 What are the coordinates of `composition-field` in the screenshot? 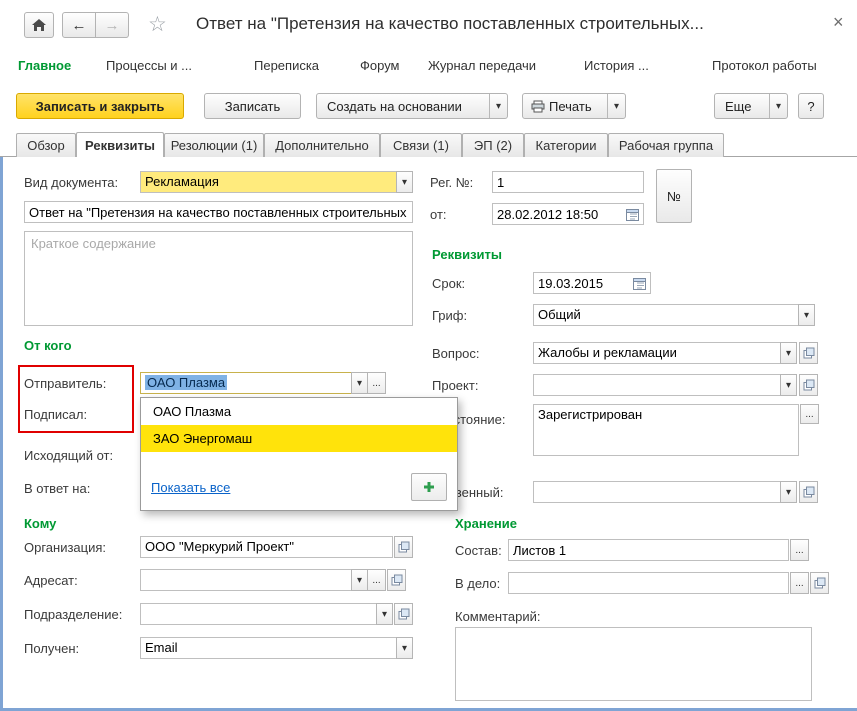 It's located at (648, 550).